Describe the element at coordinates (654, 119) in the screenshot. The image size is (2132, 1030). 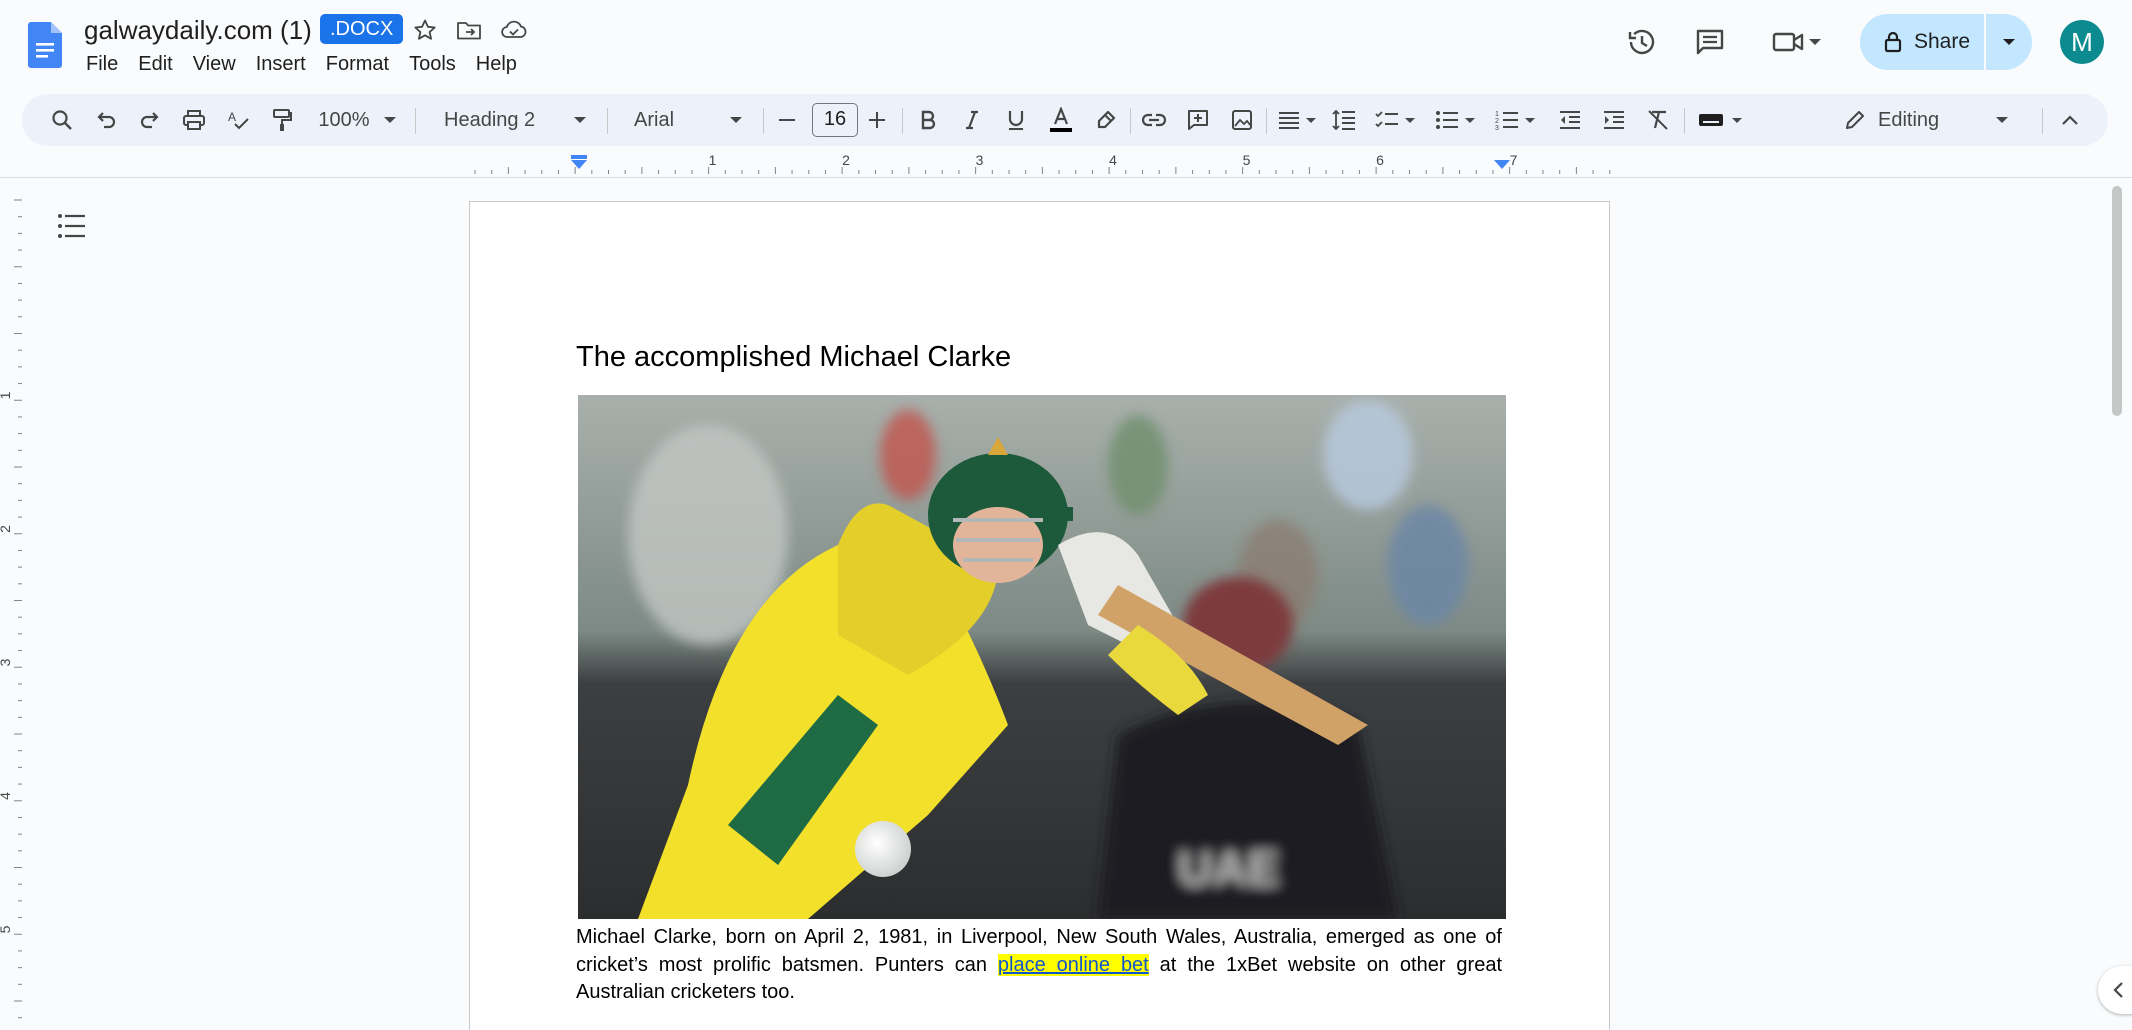
I see `font-family-value: Arial` at that location.